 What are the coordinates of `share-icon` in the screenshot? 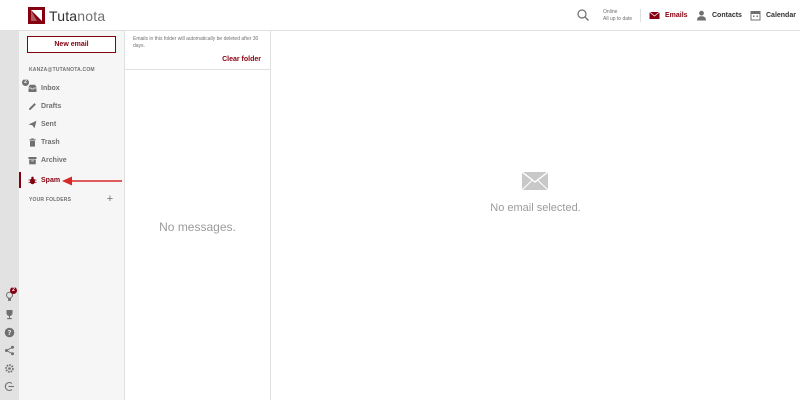 It's located at (9, 350).